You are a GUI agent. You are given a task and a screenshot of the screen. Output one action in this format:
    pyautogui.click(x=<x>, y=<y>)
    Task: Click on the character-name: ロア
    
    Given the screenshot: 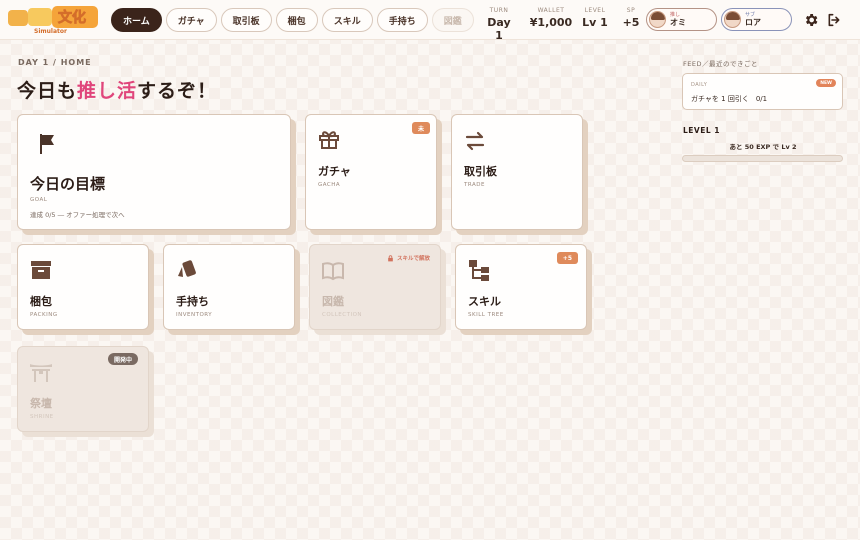 What is the action you would take?
    pyautogui.click(x=753, y=22)
    